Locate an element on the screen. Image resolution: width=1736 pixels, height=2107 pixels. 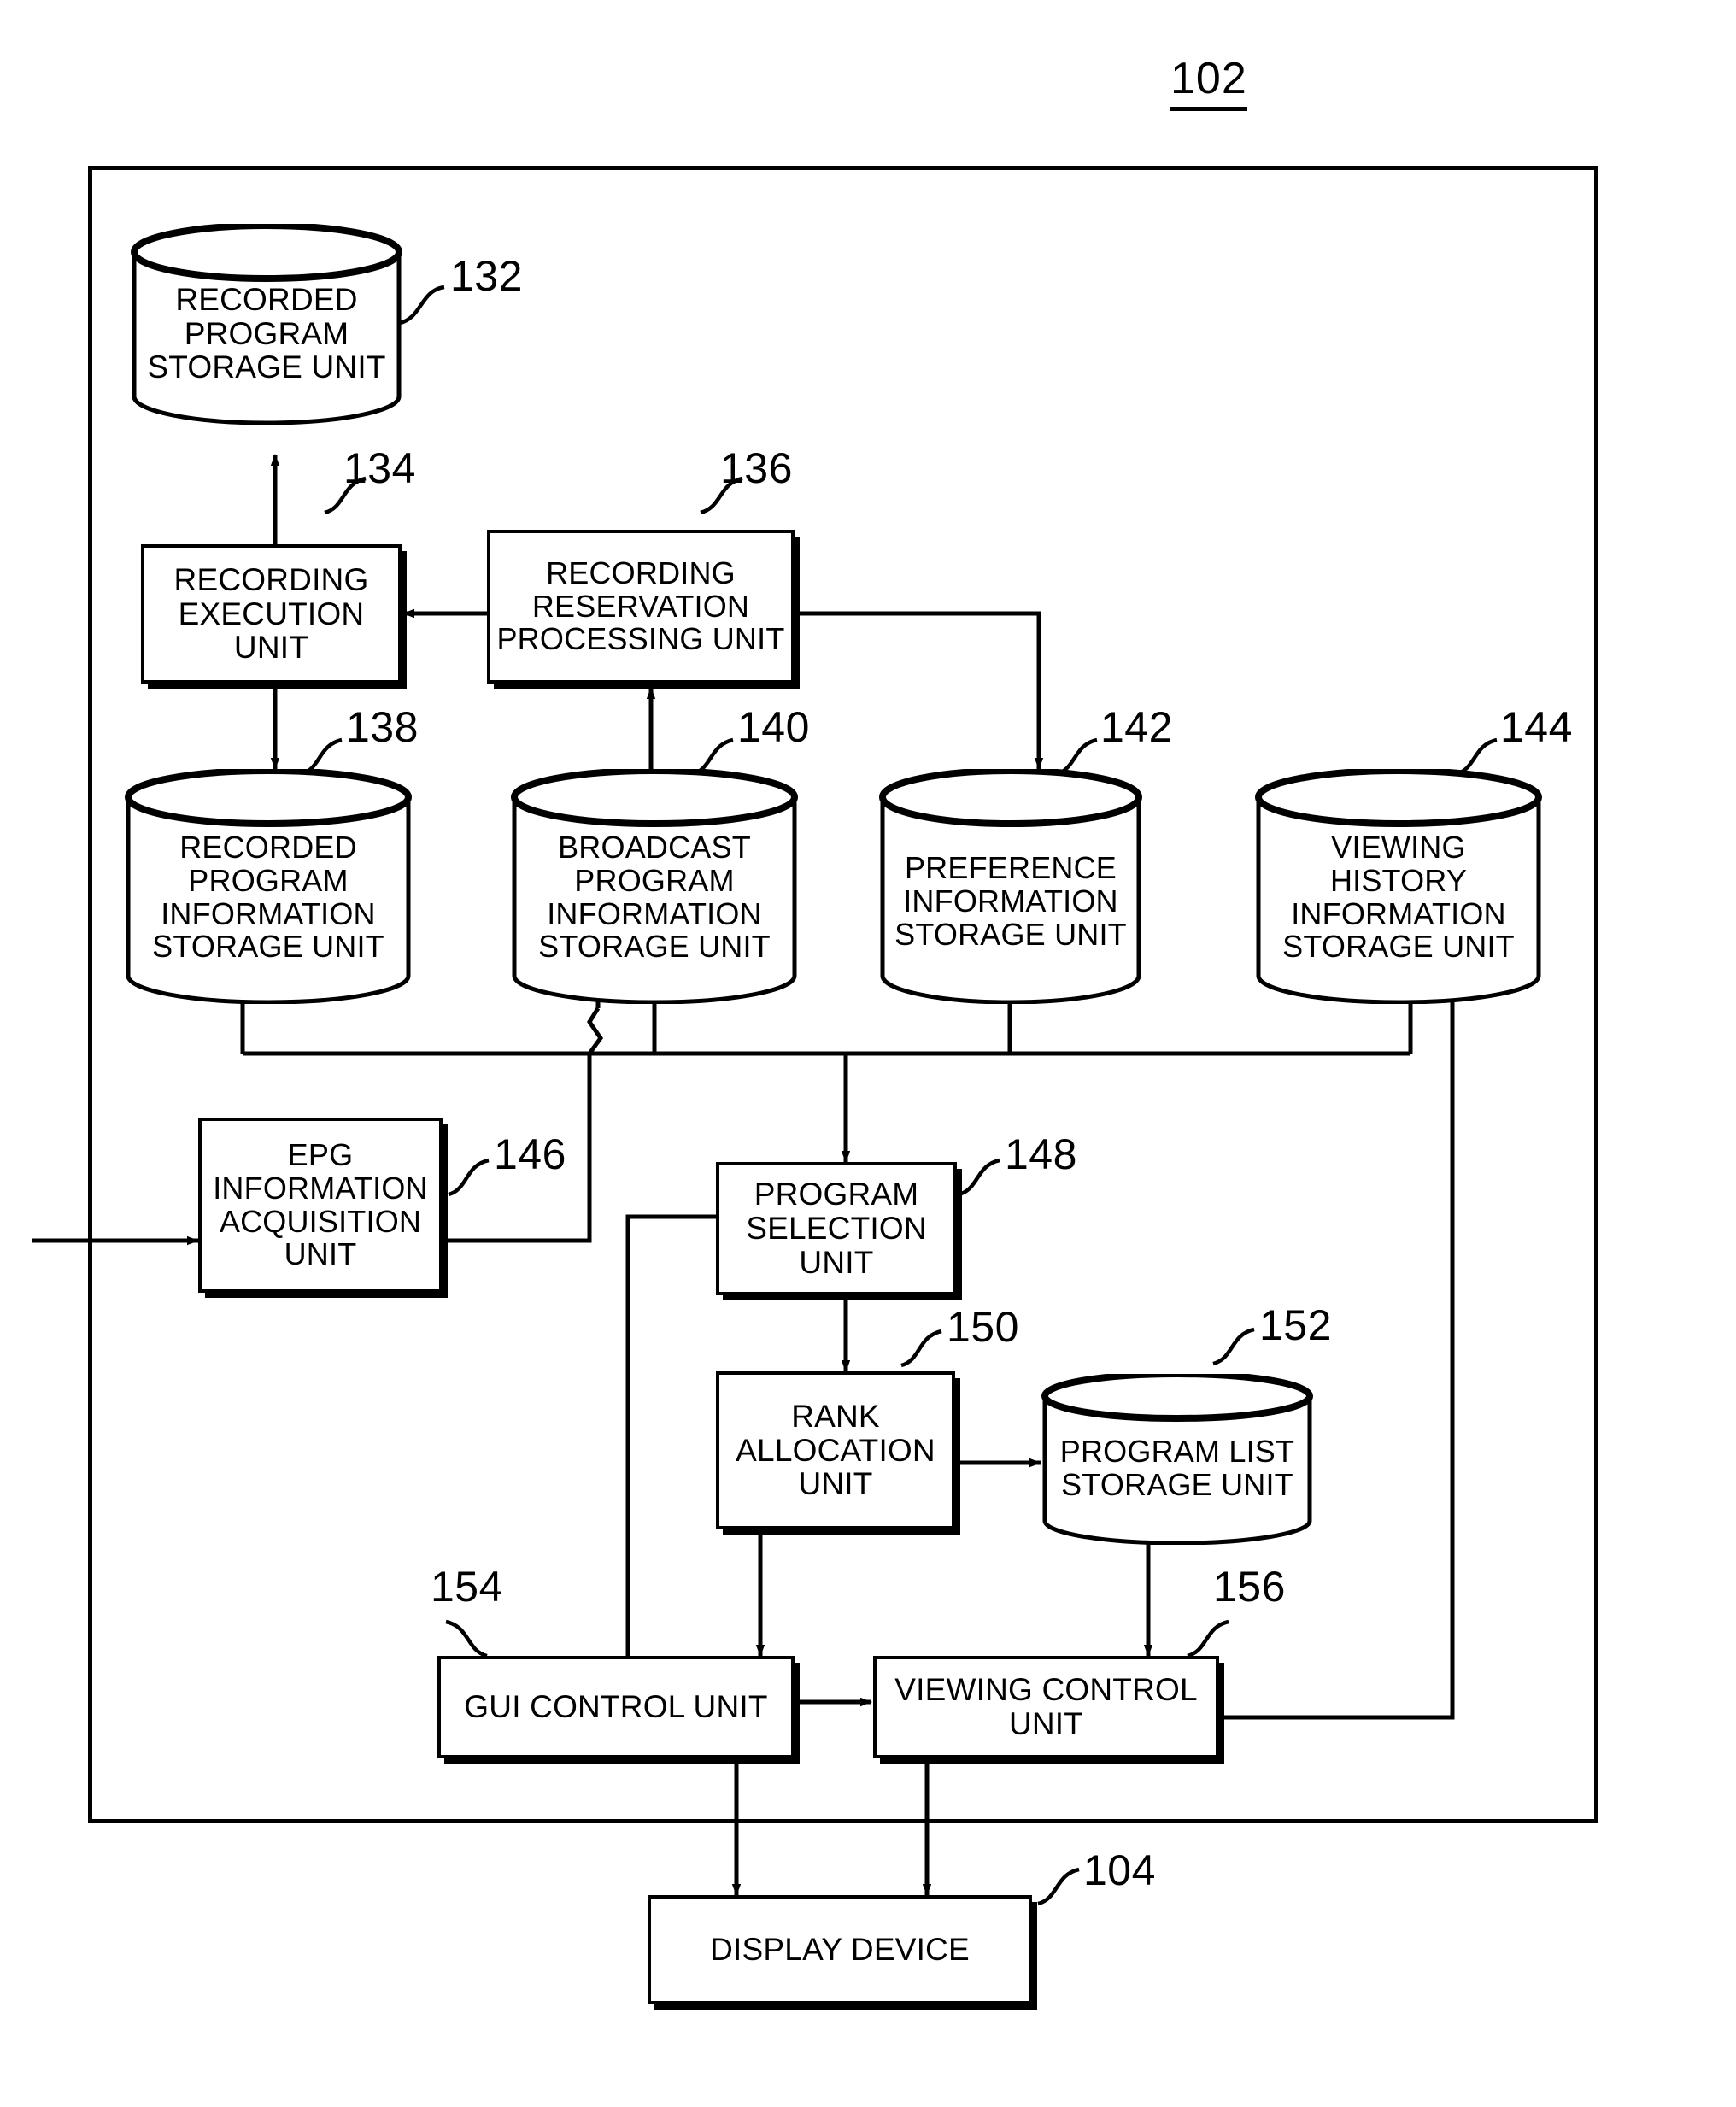
node-gui-control-unit: GUI CONTROL UNIT is located at coordinates (616, 1707).